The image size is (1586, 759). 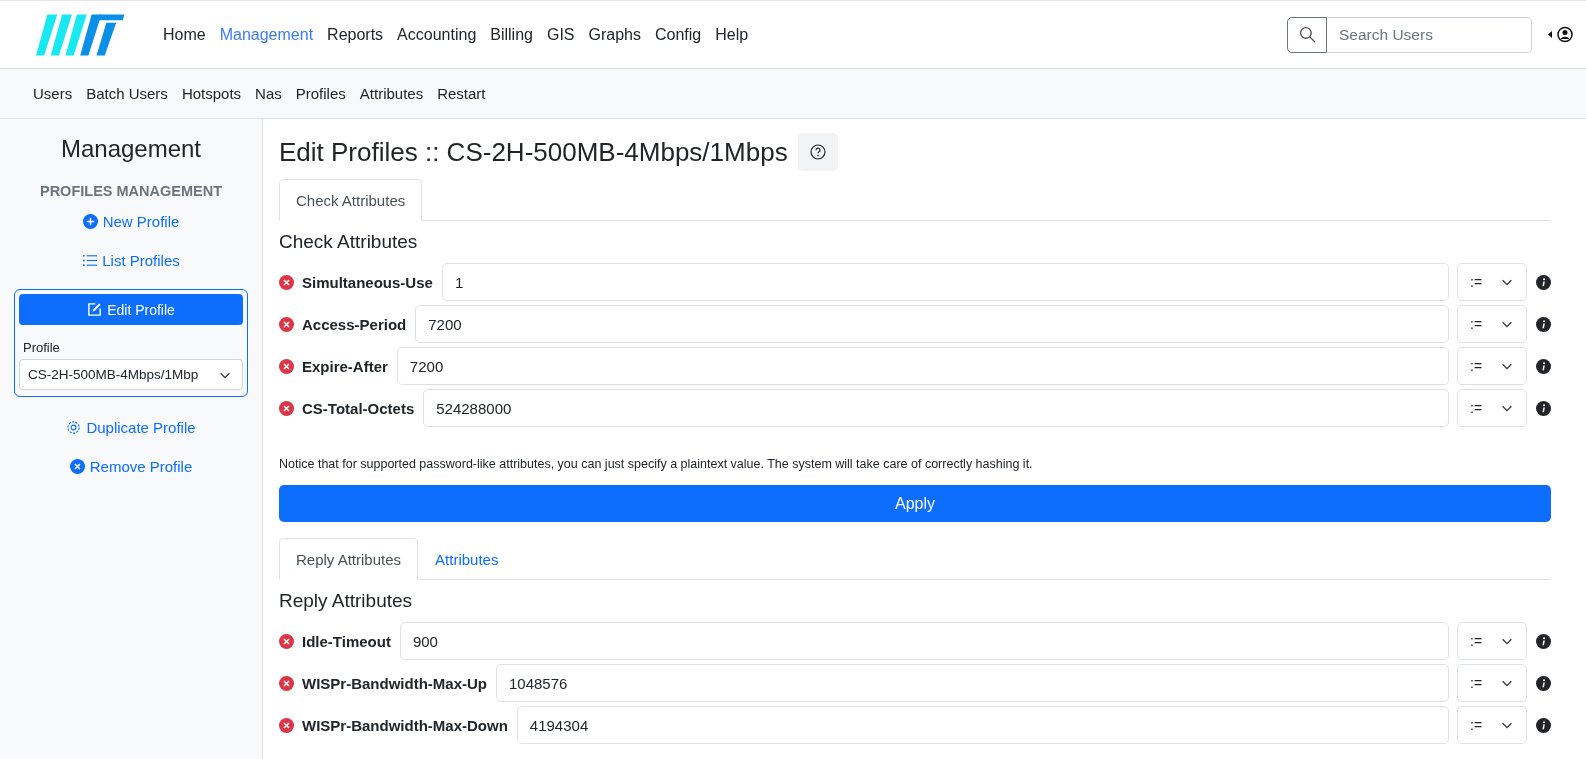 What do you see at coordinates (131, 427) in the screenshot?
I see `sidebar-link: Duplicate Profile` at bounding box center [131, 427].